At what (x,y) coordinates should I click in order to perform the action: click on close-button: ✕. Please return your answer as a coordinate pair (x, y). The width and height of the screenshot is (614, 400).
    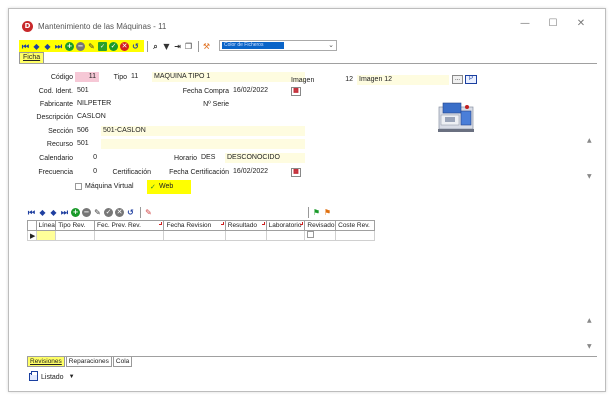
    Looking at the image, I should click on (581, 23).